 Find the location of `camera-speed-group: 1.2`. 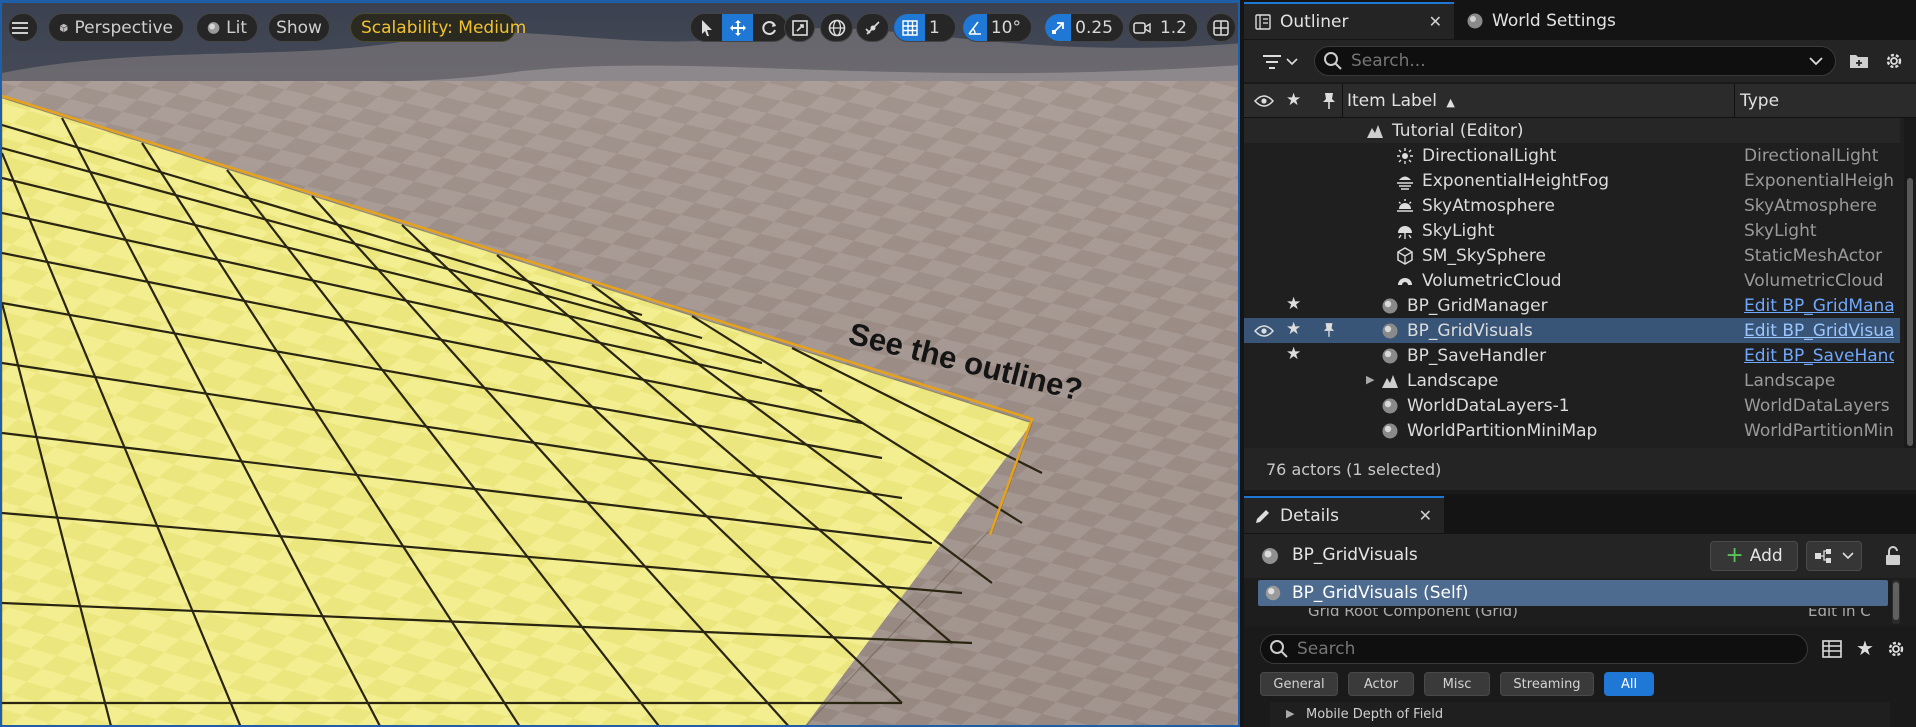

camera-speed-group: 1.2 is located at coordinates (1163, 27).